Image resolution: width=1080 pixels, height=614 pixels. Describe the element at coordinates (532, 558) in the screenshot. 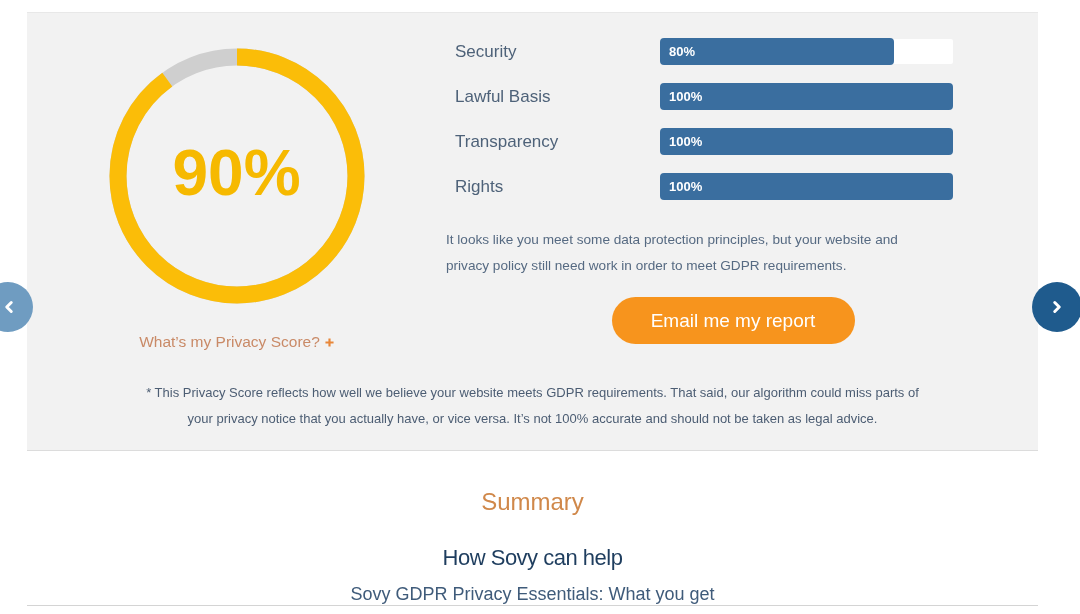

I see `section-heading: How Sovy can help` at that location.